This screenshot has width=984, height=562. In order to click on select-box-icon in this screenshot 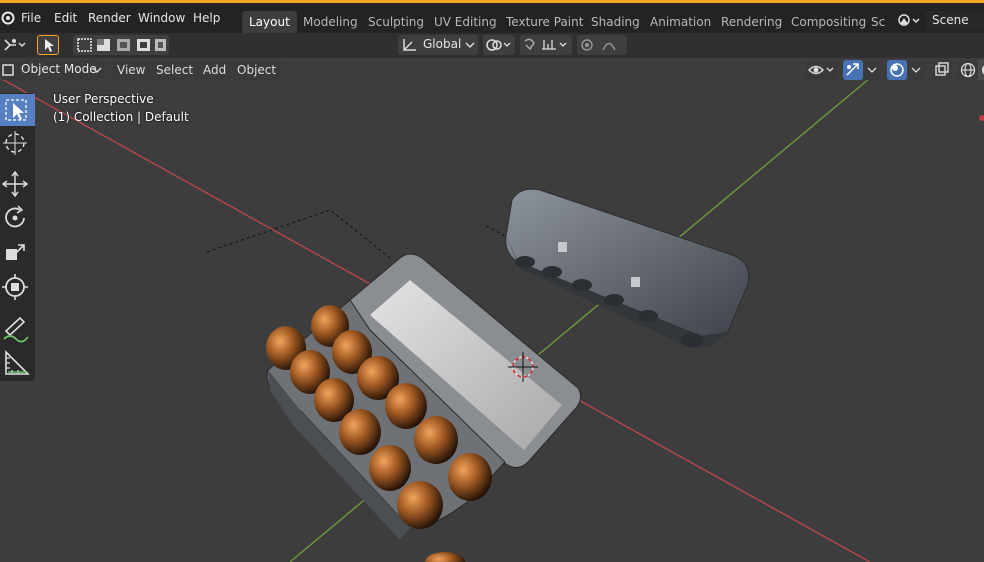, I will do `click(17, 110)`.